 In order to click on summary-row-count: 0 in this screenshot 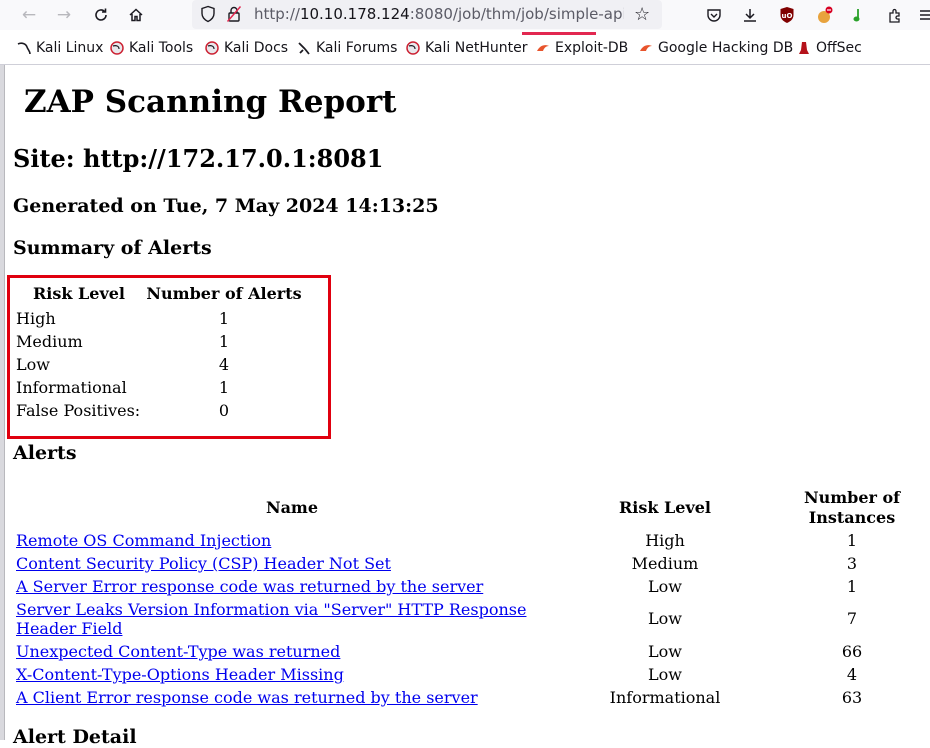, I will do `click(224, 410)`.